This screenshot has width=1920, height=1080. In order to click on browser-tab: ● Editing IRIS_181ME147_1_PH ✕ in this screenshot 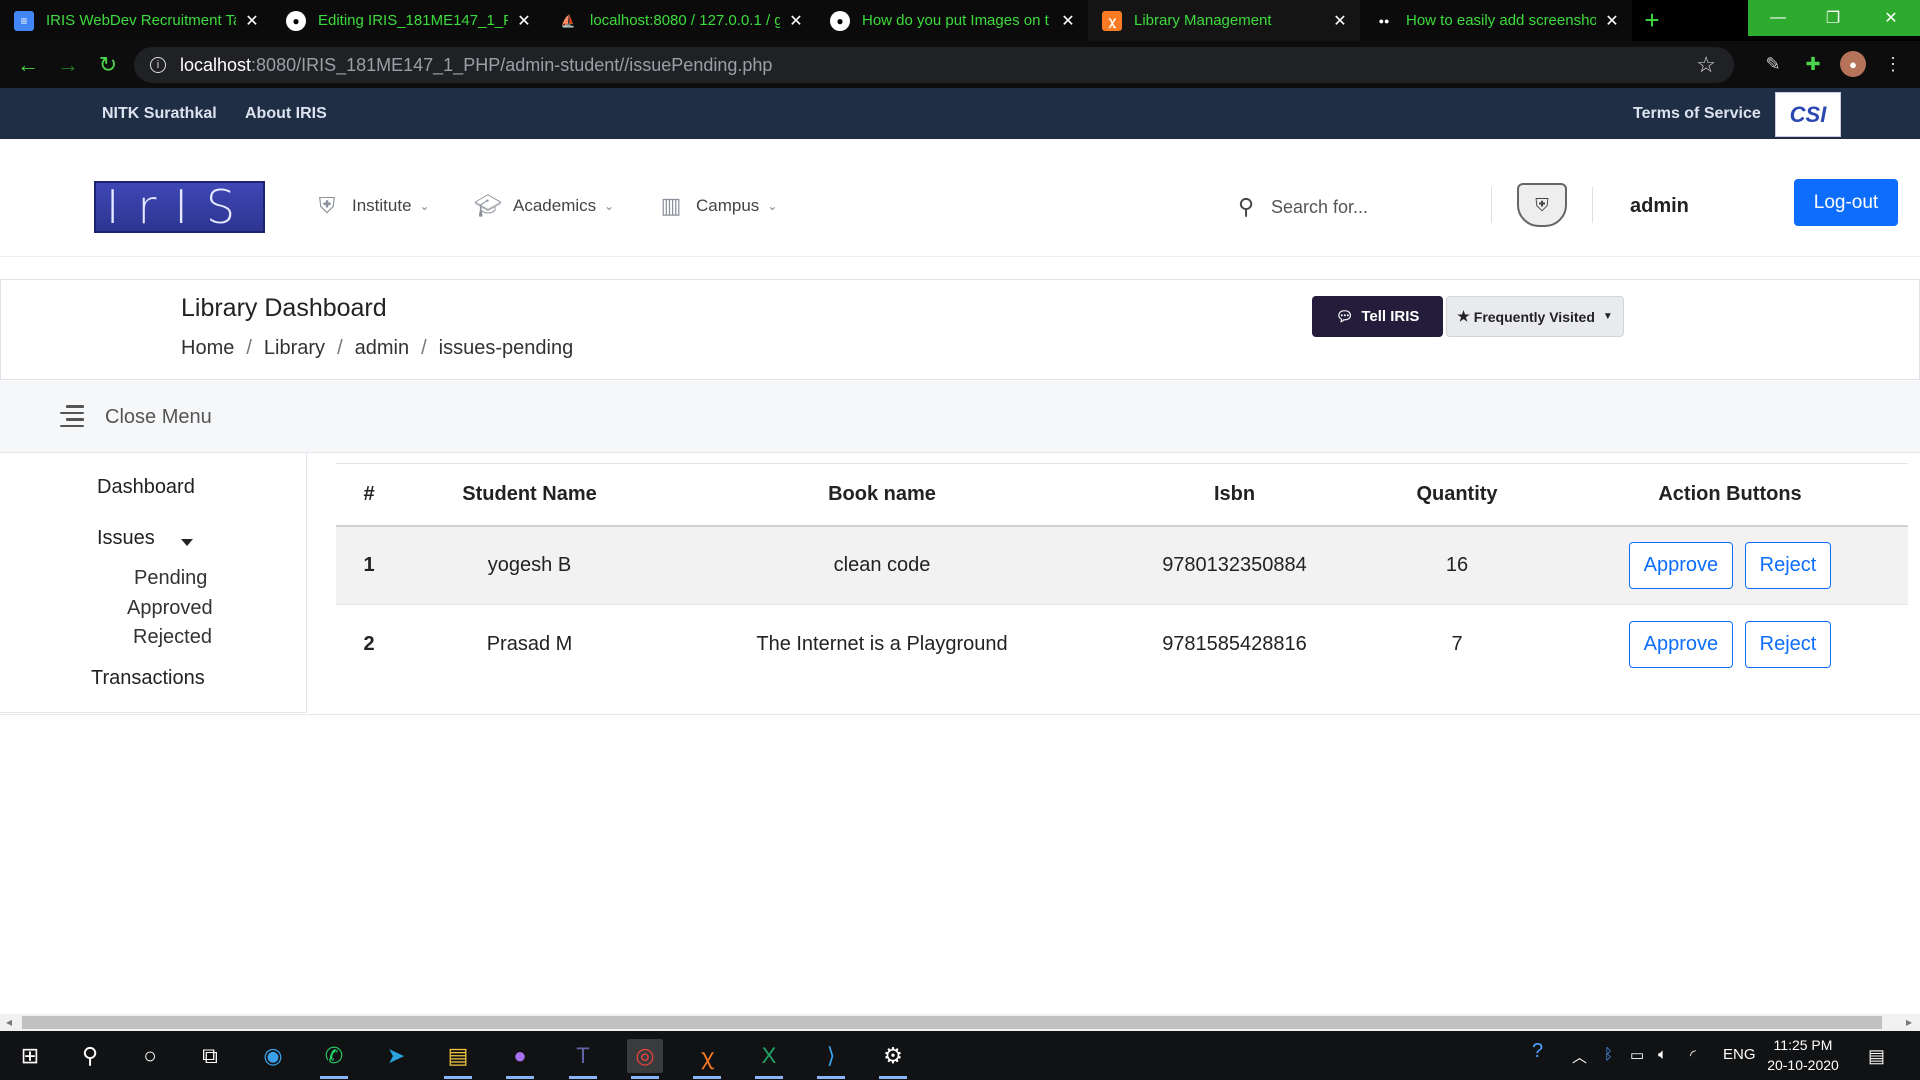, I will do `click(408, 20)`.